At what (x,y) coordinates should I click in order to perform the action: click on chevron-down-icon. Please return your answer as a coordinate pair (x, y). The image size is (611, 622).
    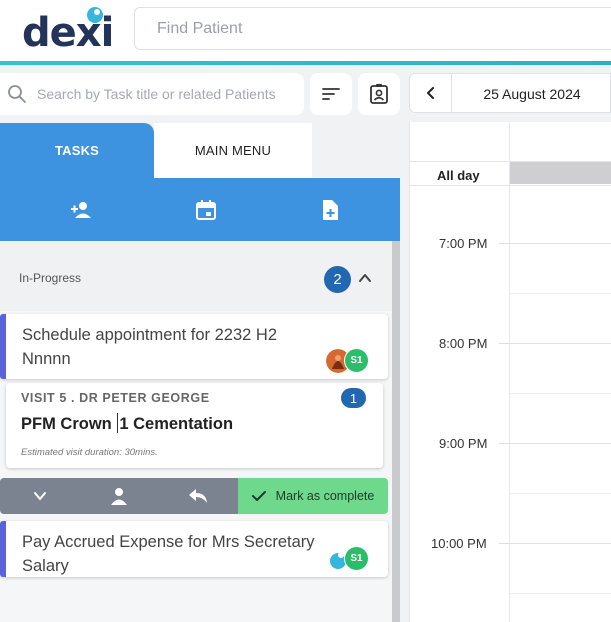
    Looking at the image, I should click on (39, 496).